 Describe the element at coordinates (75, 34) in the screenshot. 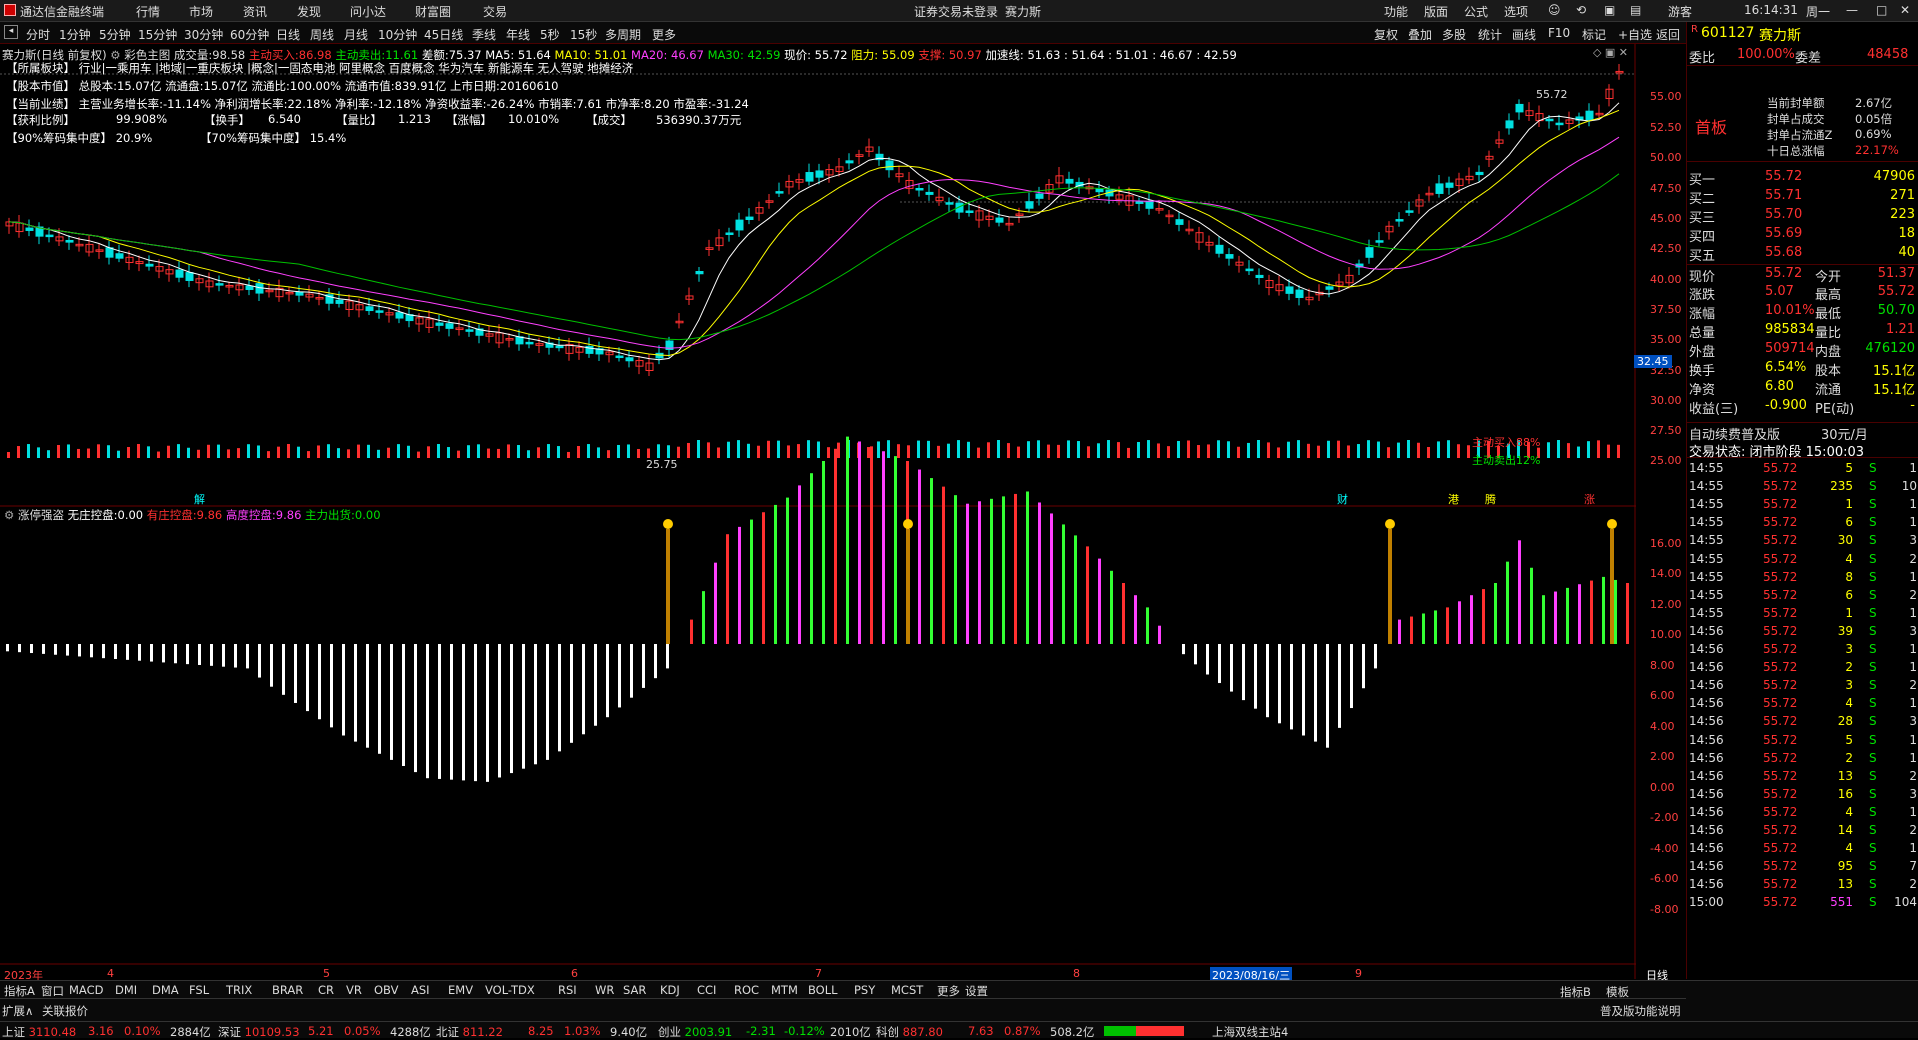

I see `period-1min: 1分钟` at that location.